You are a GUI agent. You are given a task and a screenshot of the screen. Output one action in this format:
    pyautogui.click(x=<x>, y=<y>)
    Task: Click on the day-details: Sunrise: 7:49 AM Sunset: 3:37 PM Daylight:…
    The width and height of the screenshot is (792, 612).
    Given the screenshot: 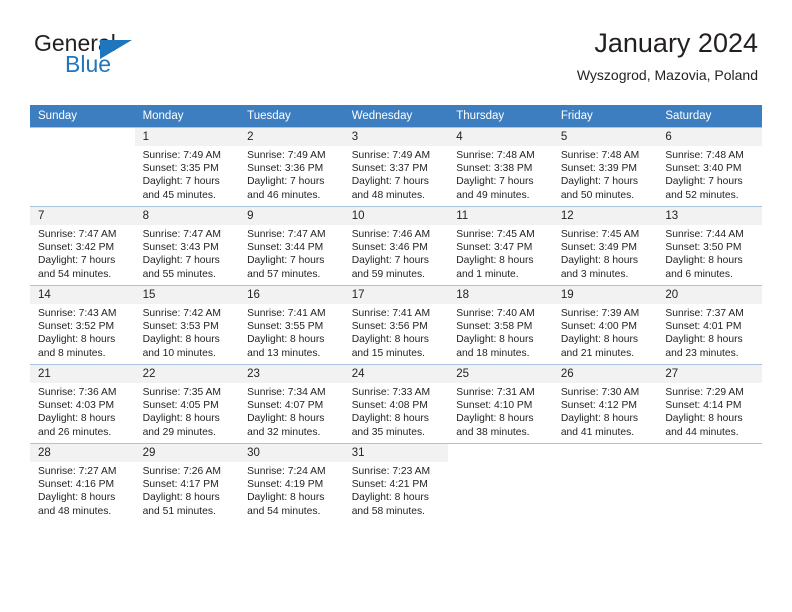 What is the action you would take?
    pyautogui.click(x=396, y=174)
    